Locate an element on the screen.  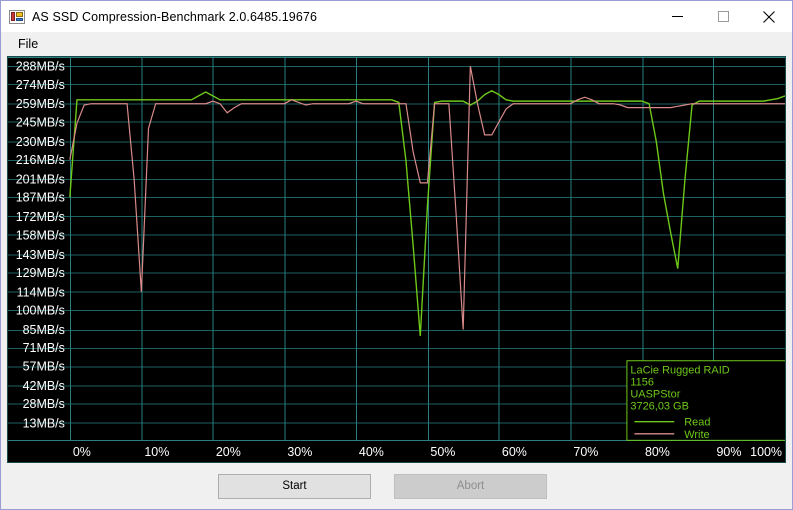
y-tick-label: 100MB/s is located at coordinates (40, 311).